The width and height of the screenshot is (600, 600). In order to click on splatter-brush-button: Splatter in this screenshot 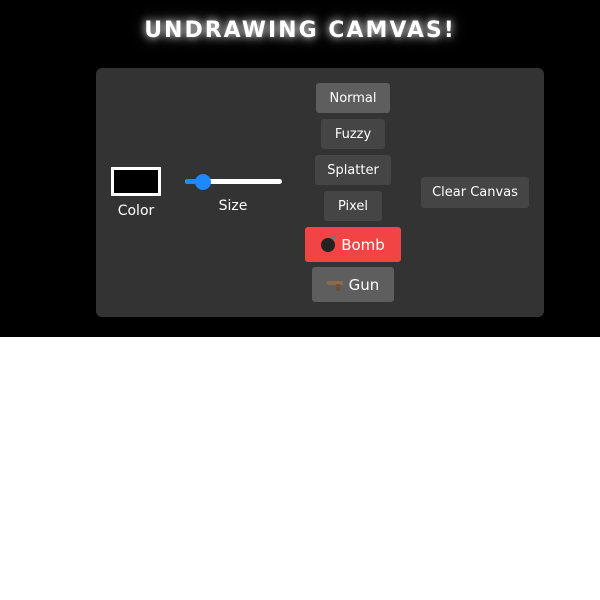, I will do `click(353, 170)`.